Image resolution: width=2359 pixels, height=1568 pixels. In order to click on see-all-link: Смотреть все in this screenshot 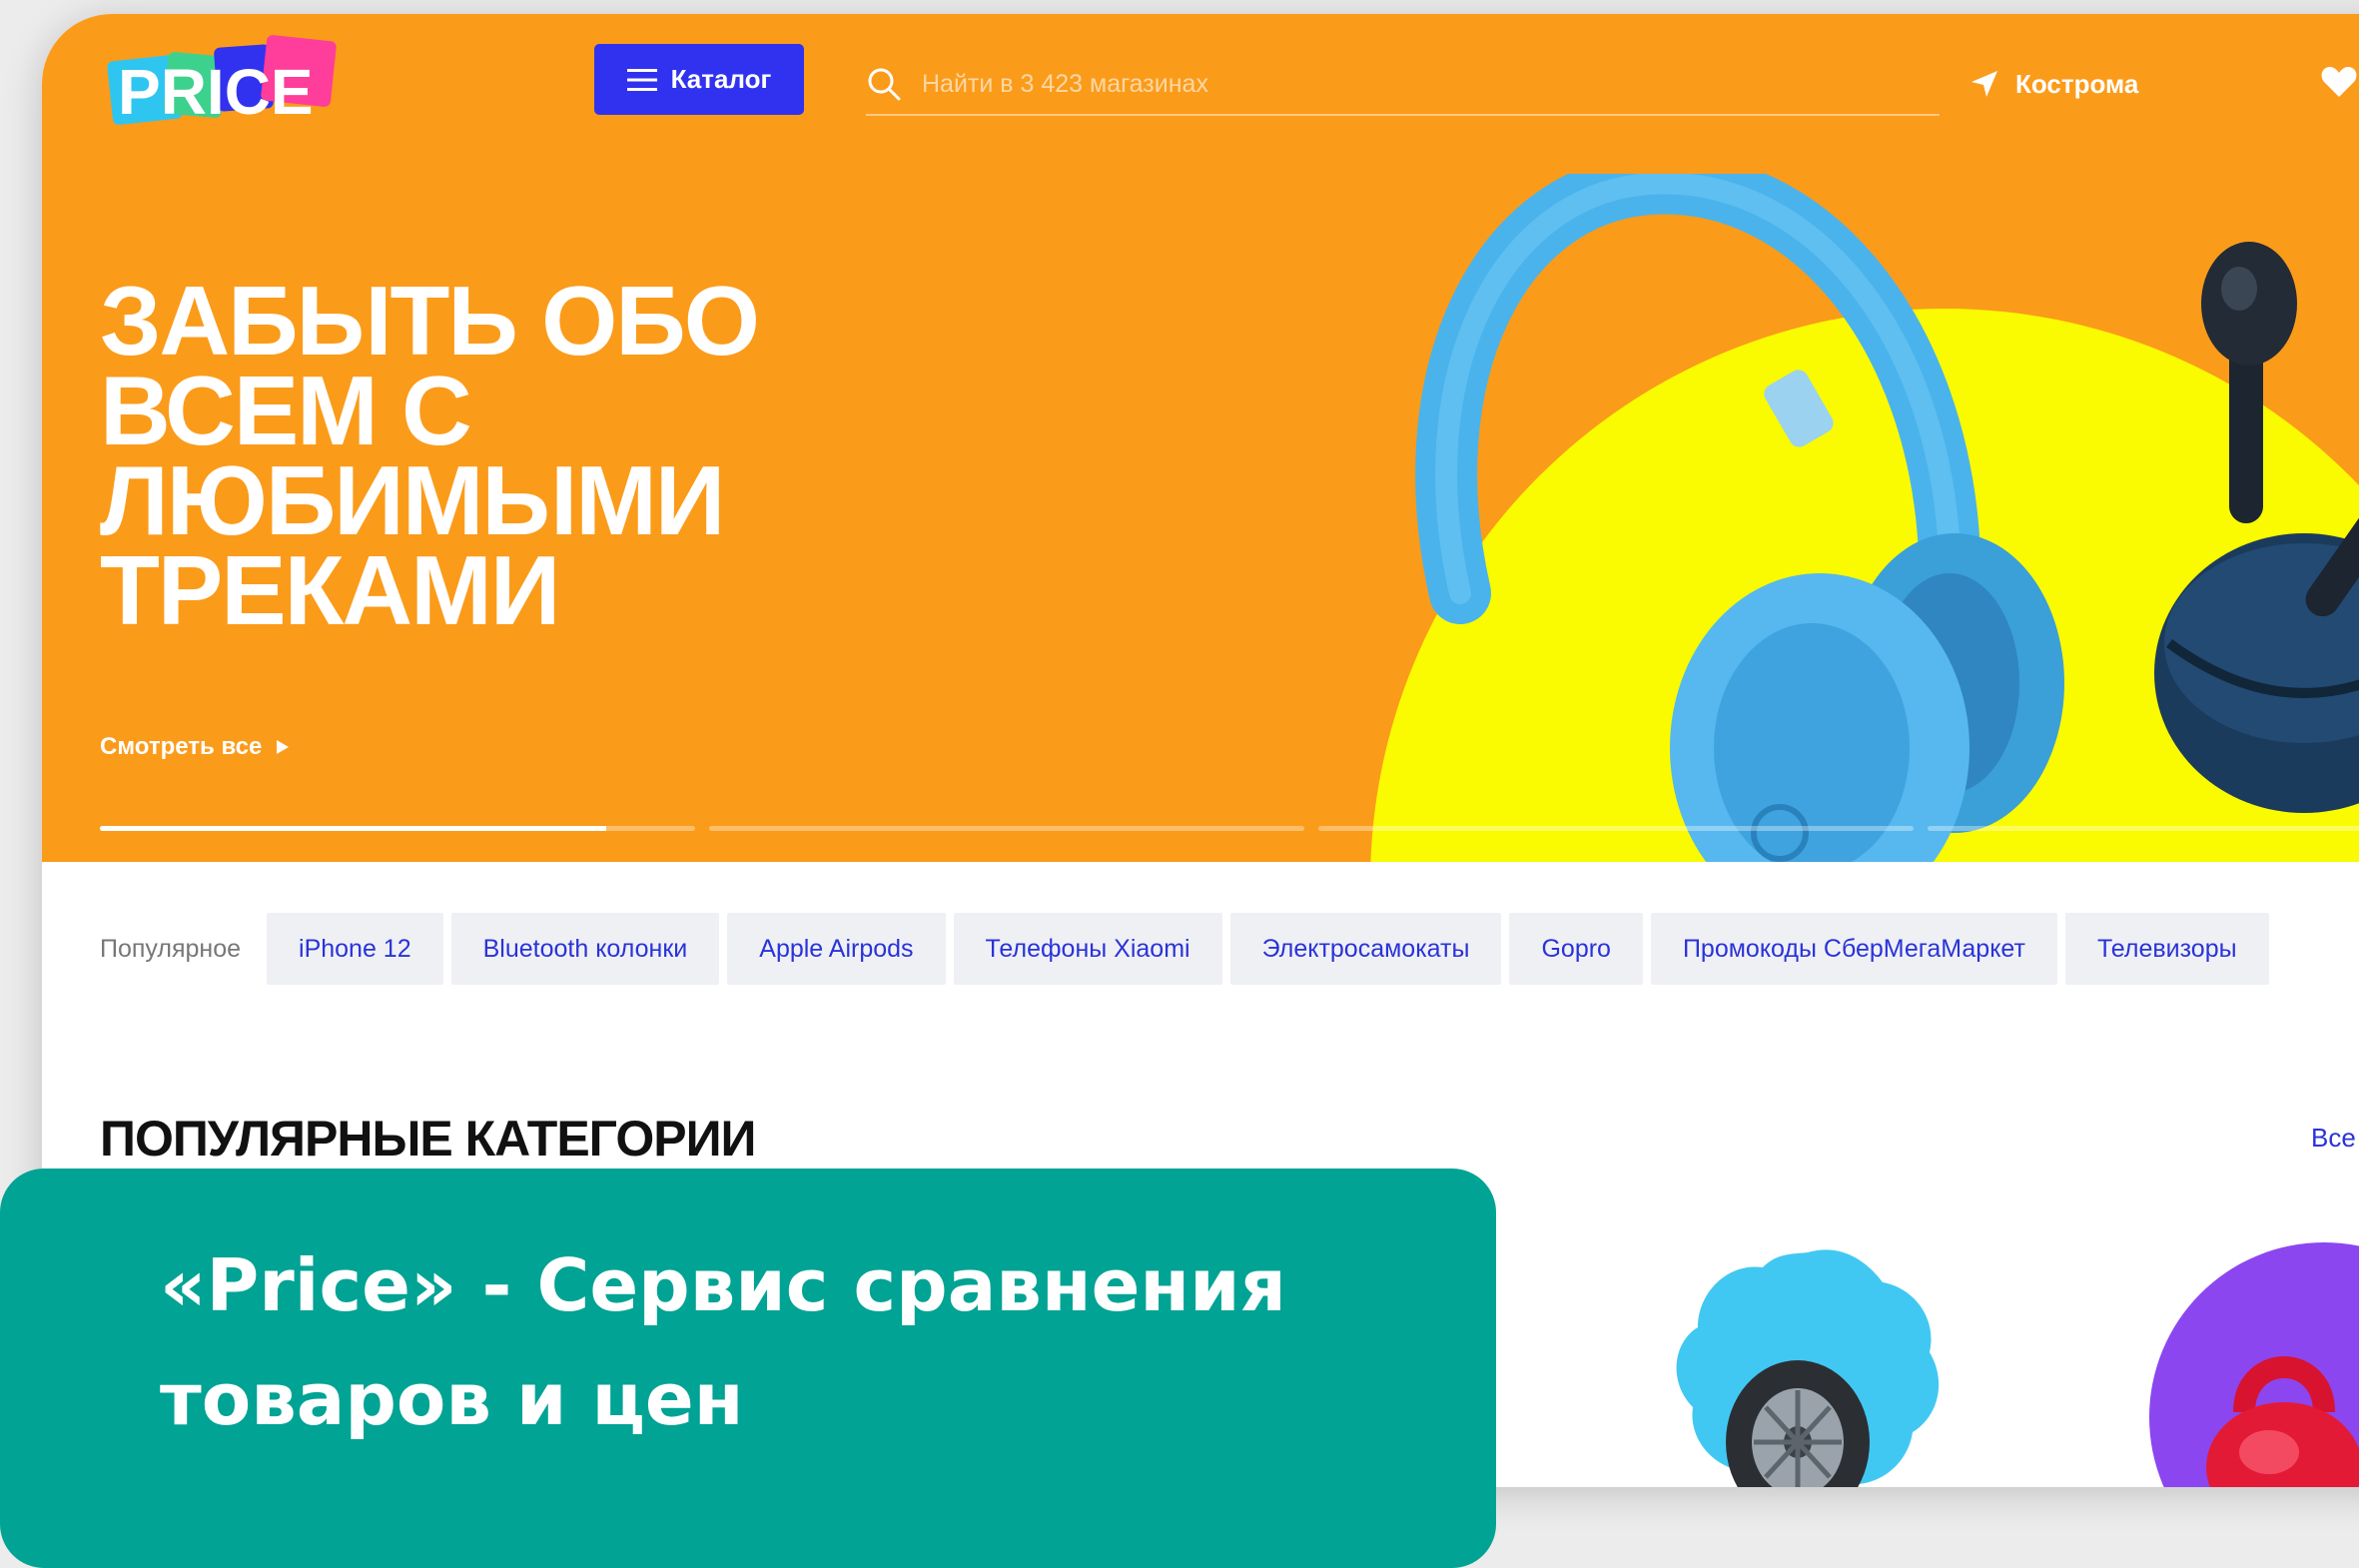, I will do `click(195, 747)`.